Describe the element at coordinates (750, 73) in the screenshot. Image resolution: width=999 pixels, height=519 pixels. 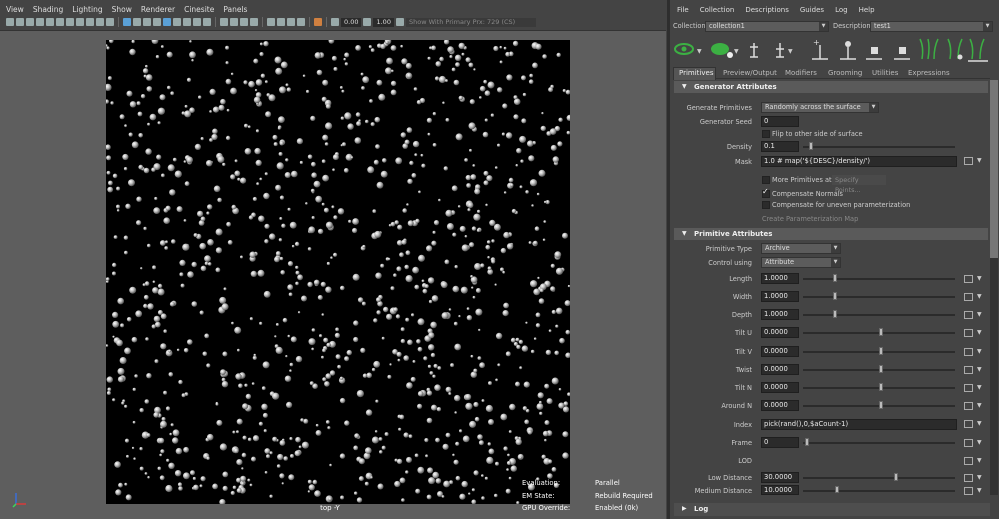
I see `tab-preview-output: Preview/Output` at that location.